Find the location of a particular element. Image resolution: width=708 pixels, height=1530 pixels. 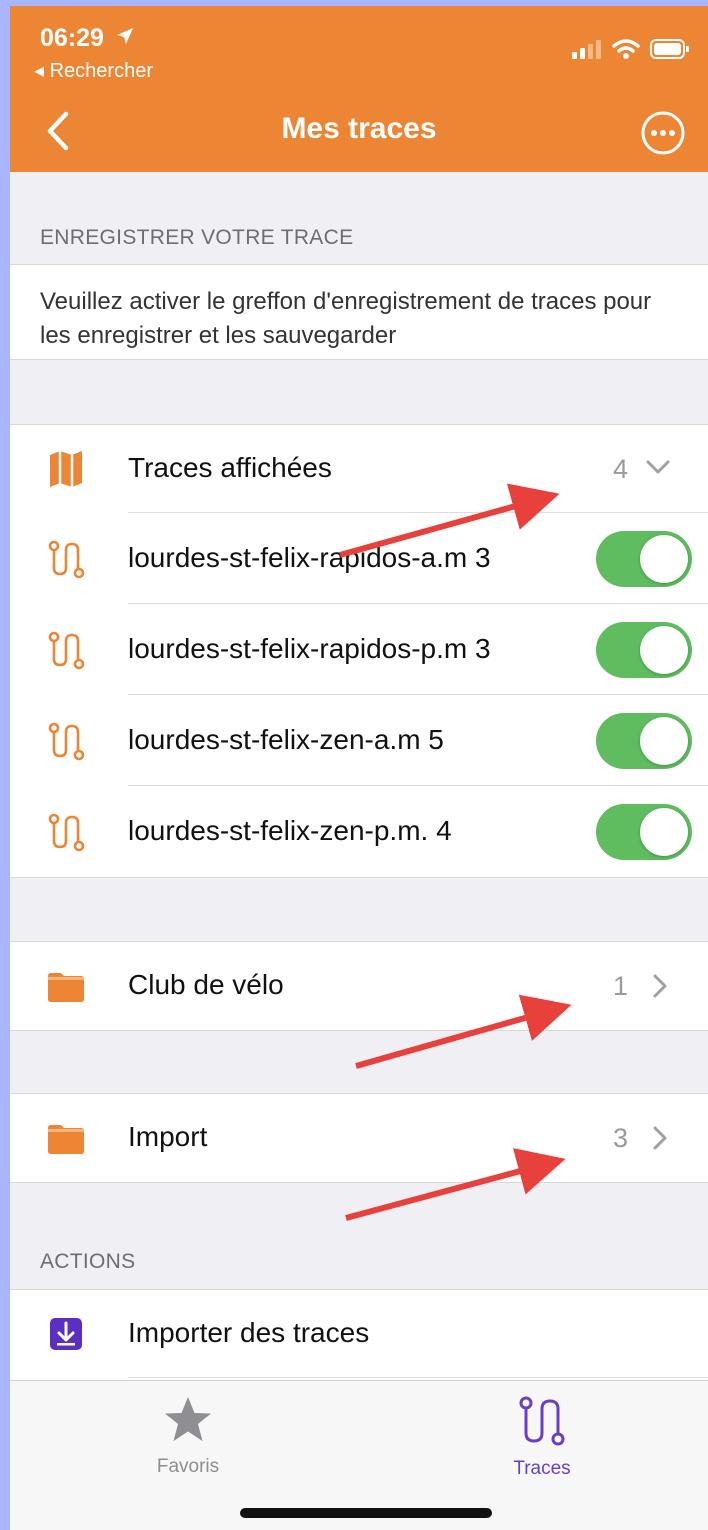

track-name: lourdes-st-felix-rapidos-p.m 3 is located at coordinates (309, 648).